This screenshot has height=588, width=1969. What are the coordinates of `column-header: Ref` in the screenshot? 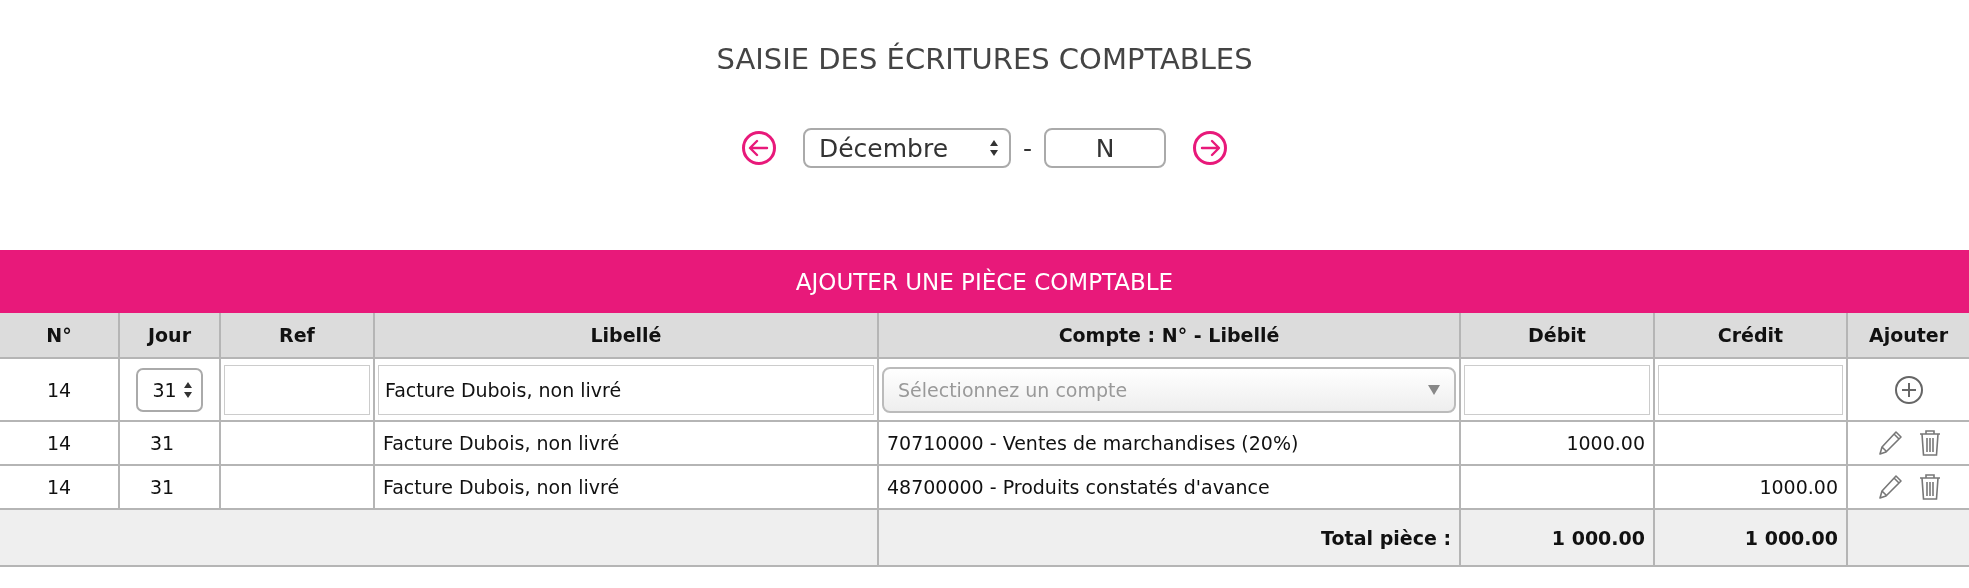 It's located at (297, 335).